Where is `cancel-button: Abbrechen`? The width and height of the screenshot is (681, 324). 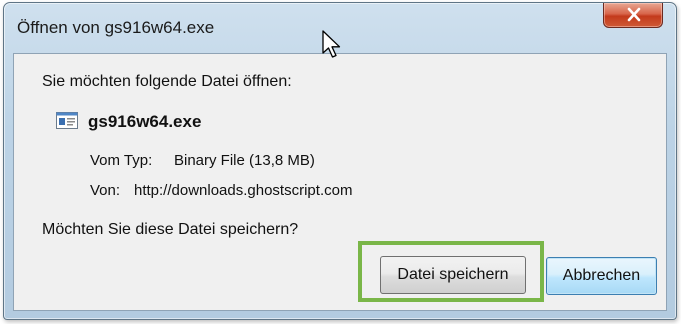 cancel-button: Abbrechen is located at coordinates (601, 276).